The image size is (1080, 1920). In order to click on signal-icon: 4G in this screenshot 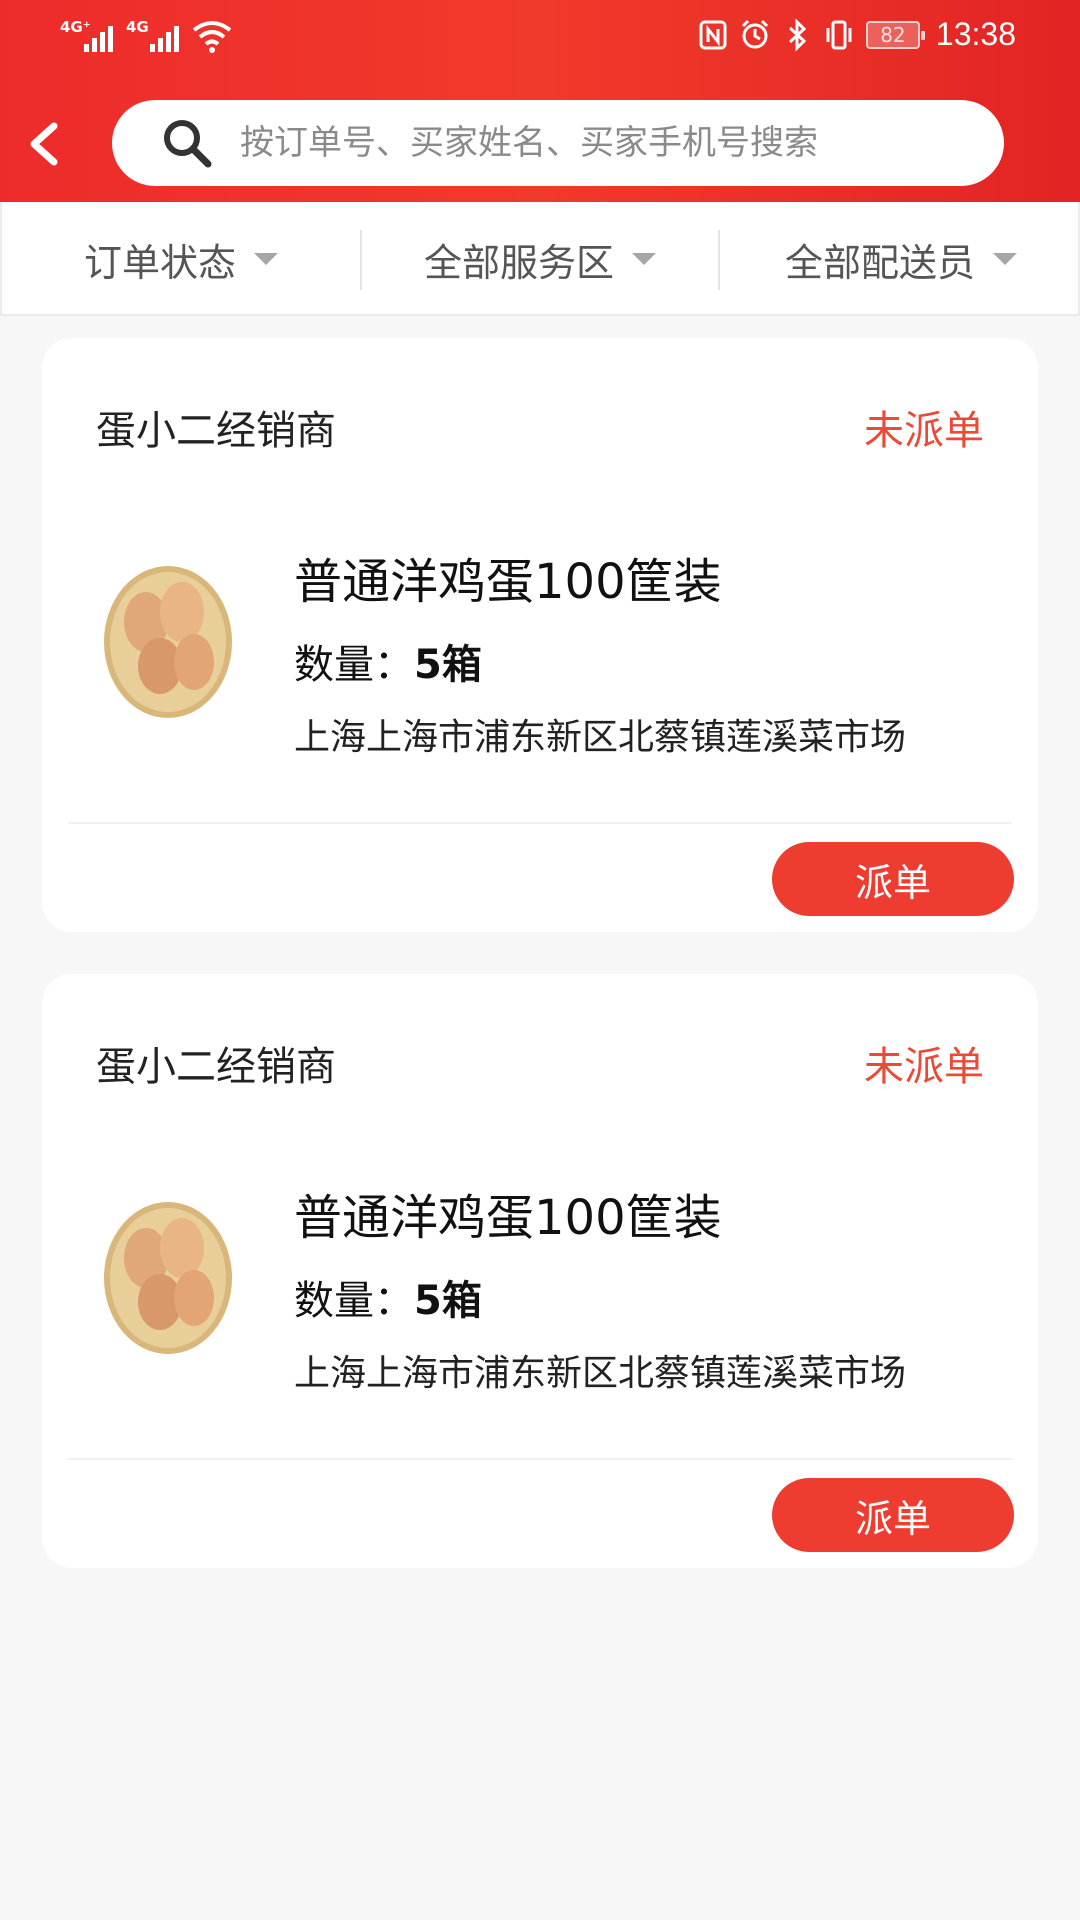, I will do `click(155, 36)`.